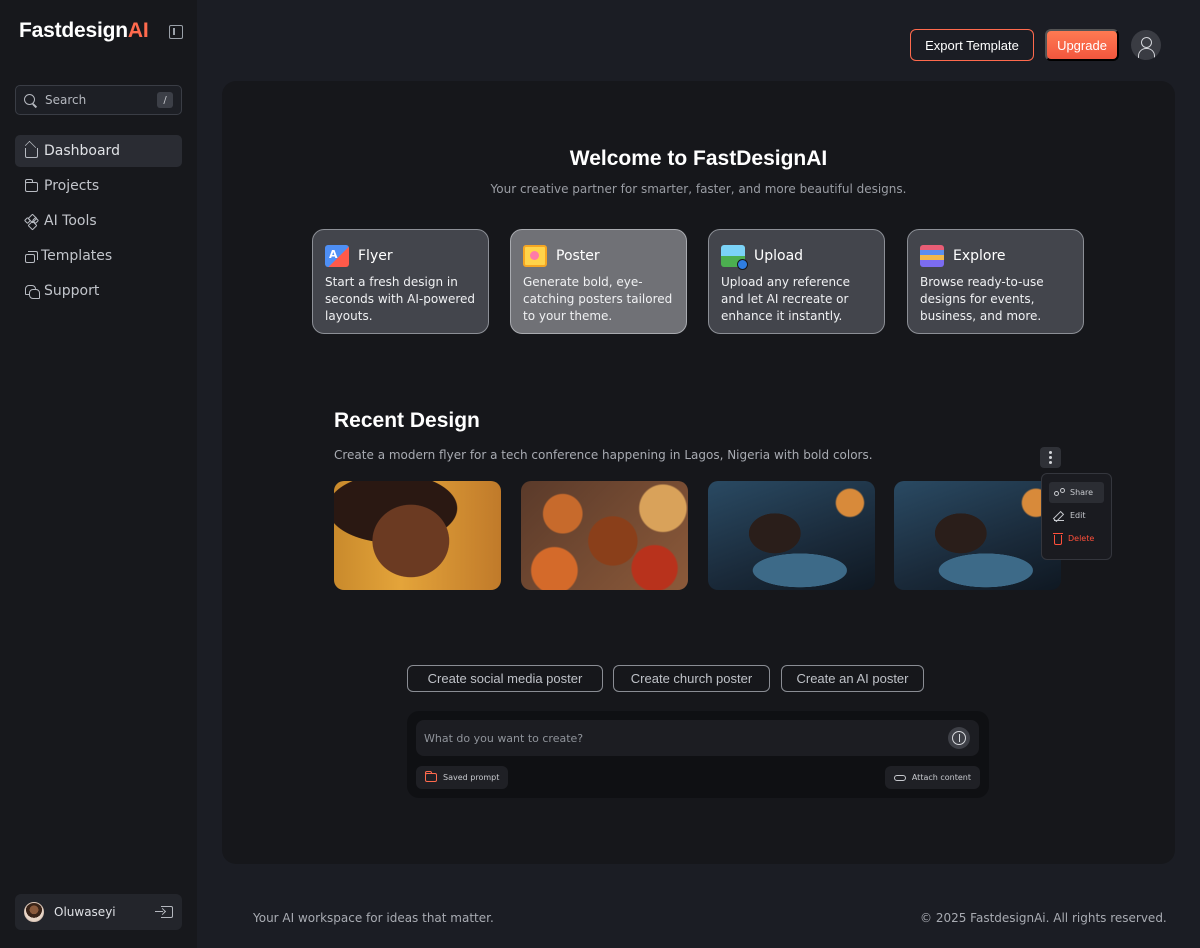 This screenshot has width=1200, height=948. What do you see at coordinates (535, 256) in the screenshot?
I see `poster-icon` at bounding box center [535, 256].